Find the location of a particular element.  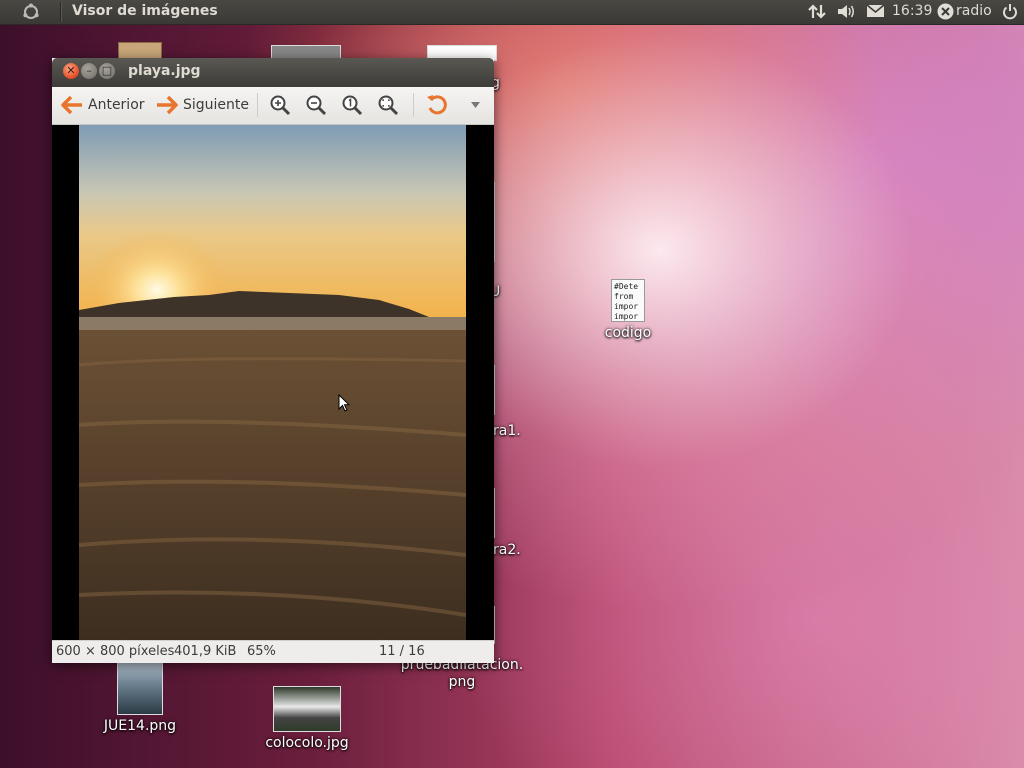

image-file-size: 401,9 KiB is located at coordinates (205, 651).